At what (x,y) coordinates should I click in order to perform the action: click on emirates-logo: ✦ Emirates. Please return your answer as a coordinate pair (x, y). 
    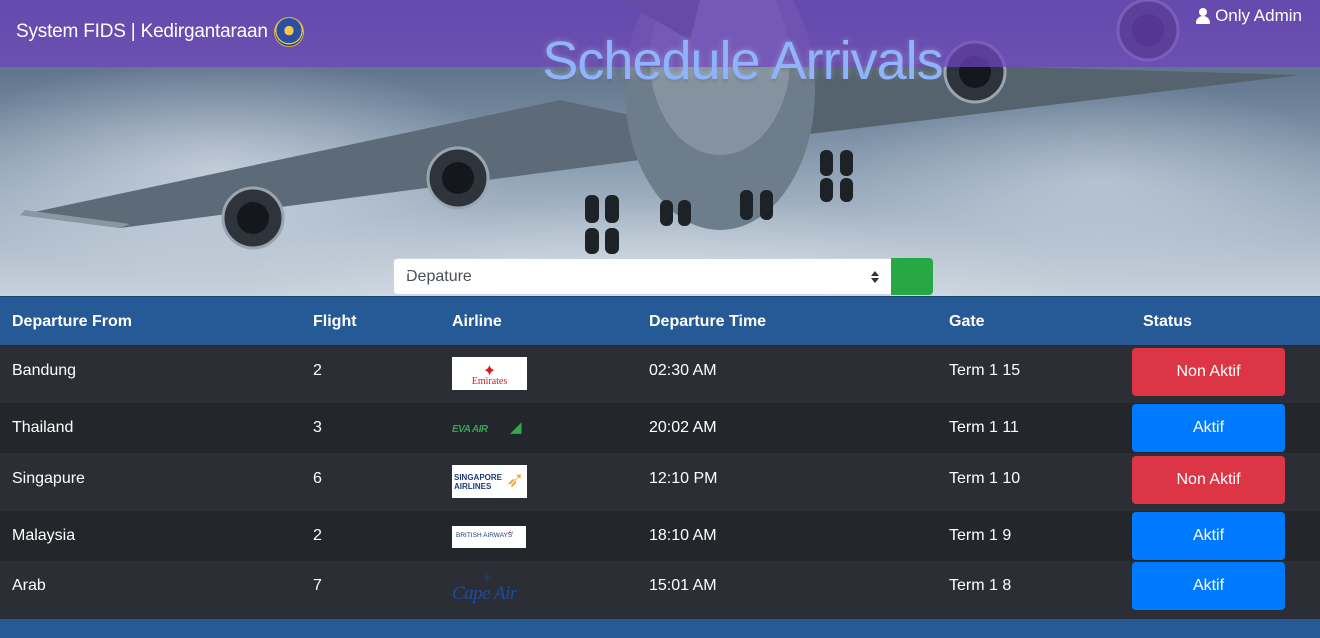
    Looking at the image, I should click on (489, 373).